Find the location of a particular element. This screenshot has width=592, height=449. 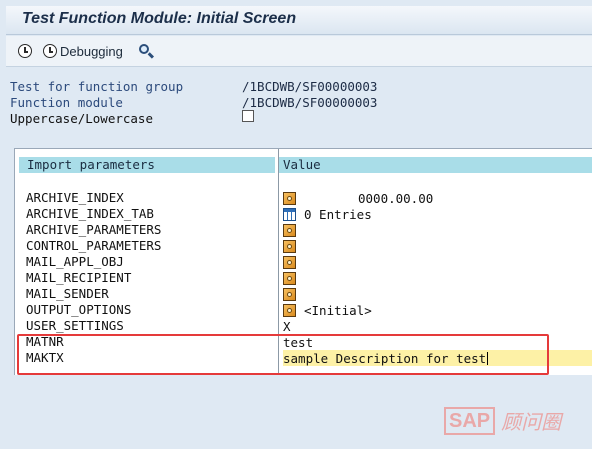

magnifier-icon is located at coordinates (146, 51).